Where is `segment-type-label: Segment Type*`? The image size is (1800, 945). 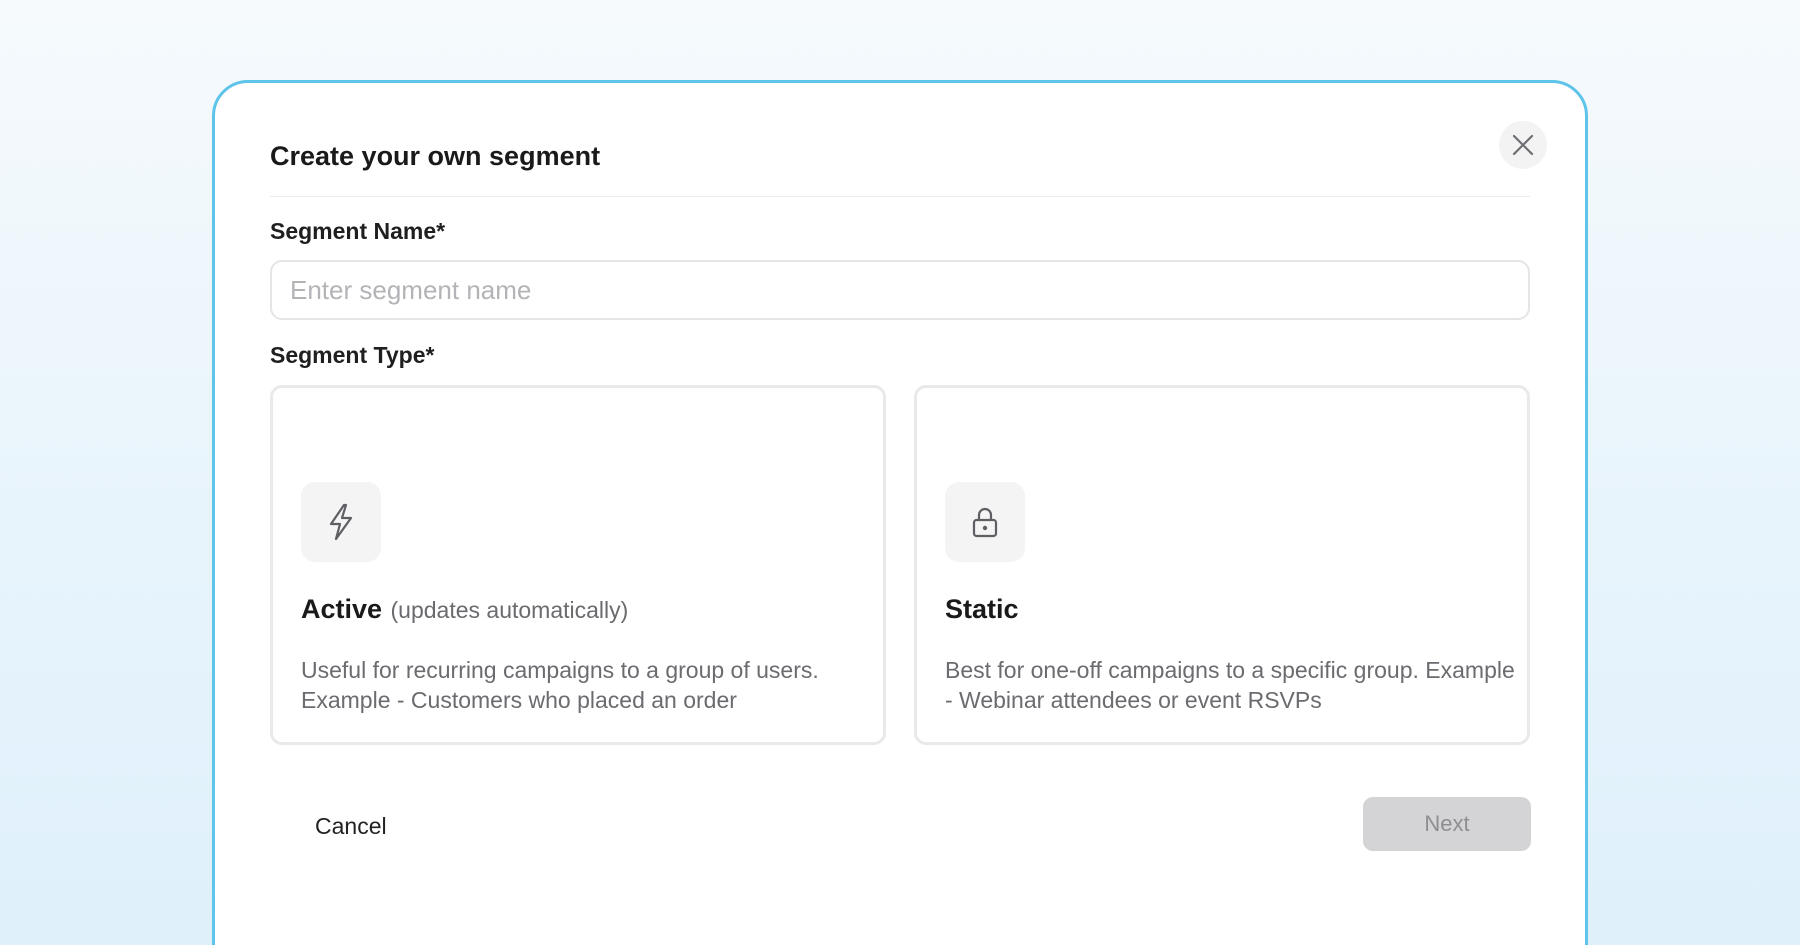 segment-type-label: Segment Type* is located at coordinates (352, 355).